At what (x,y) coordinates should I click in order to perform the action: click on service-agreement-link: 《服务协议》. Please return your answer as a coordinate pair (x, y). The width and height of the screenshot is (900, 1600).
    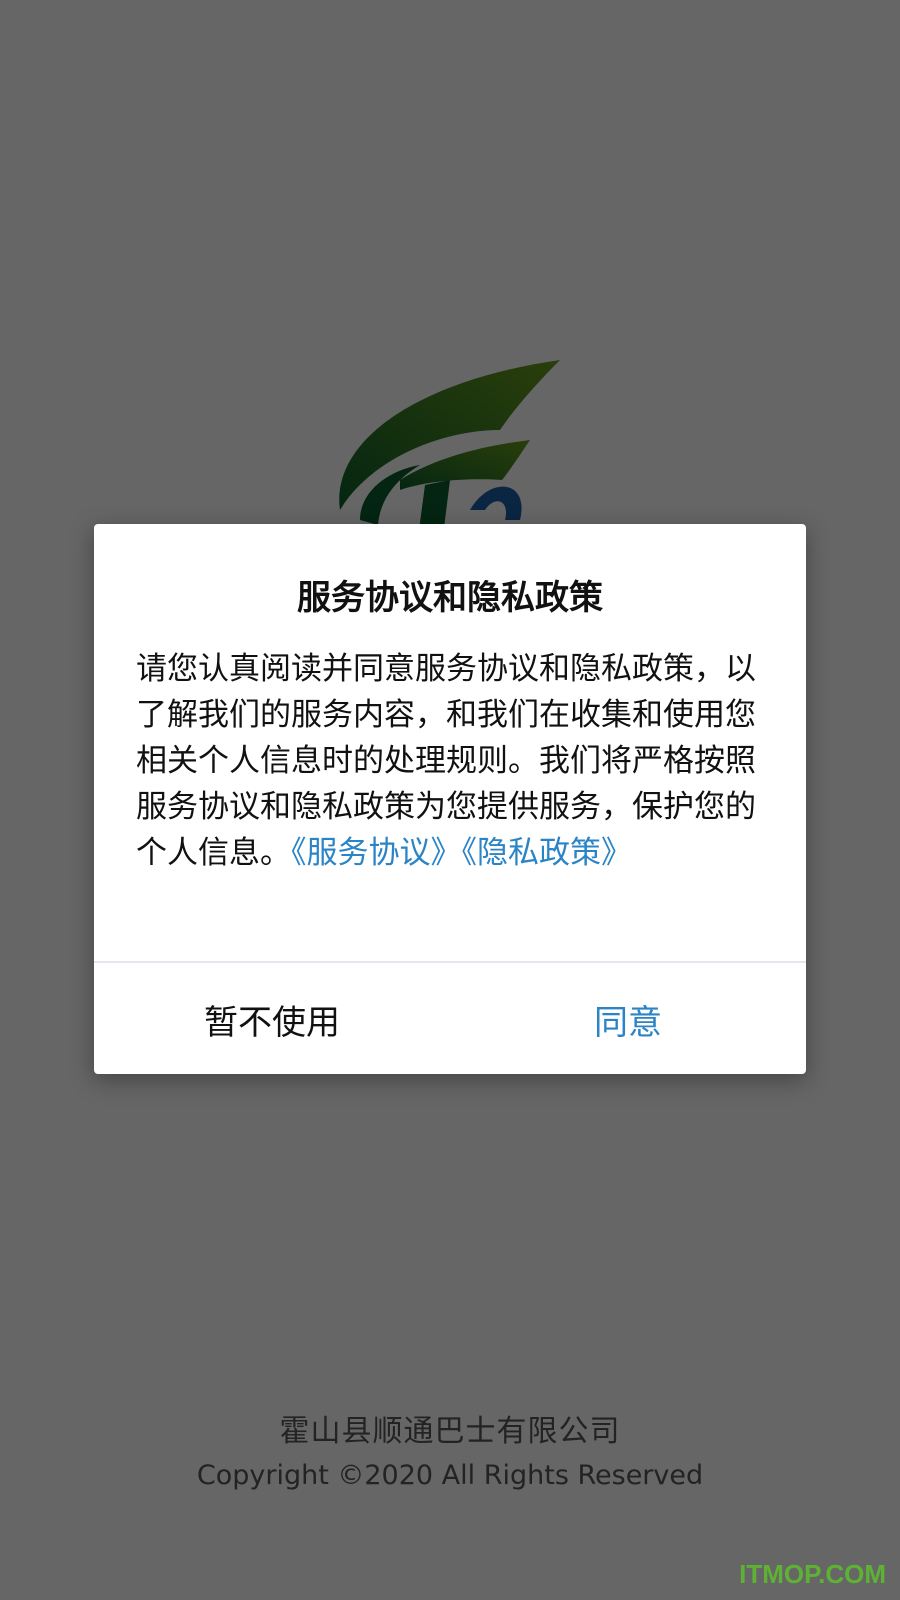
    Looking at the image, I should click on (376, 853).